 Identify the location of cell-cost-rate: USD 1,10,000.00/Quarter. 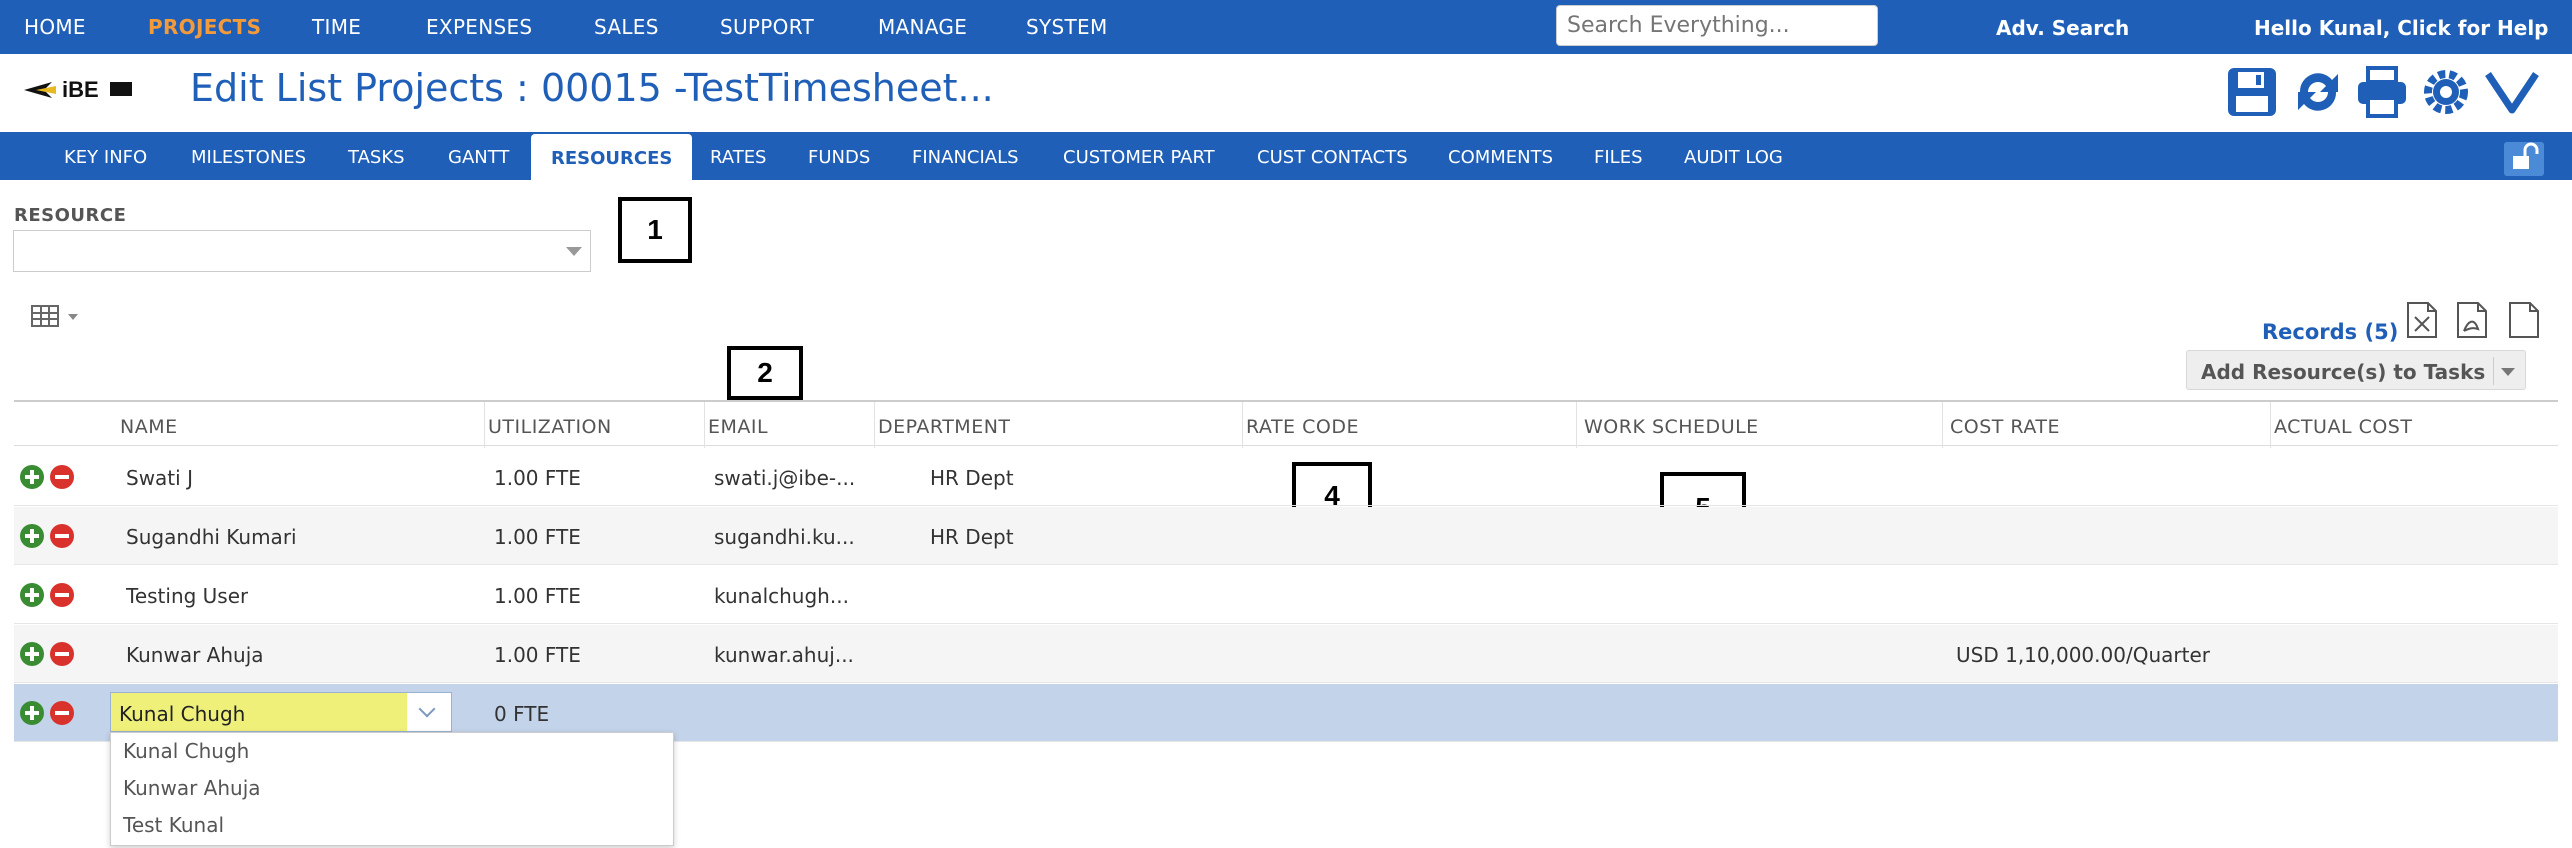
(2083, 655).